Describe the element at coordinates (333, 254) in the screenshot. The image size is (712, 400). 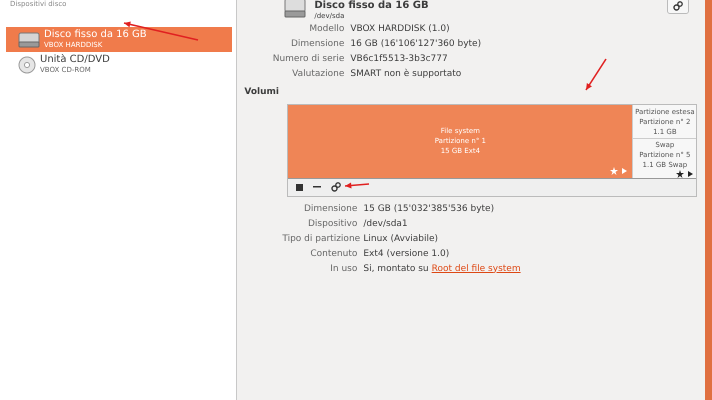
I see `property-label: Contenuto` at that location.